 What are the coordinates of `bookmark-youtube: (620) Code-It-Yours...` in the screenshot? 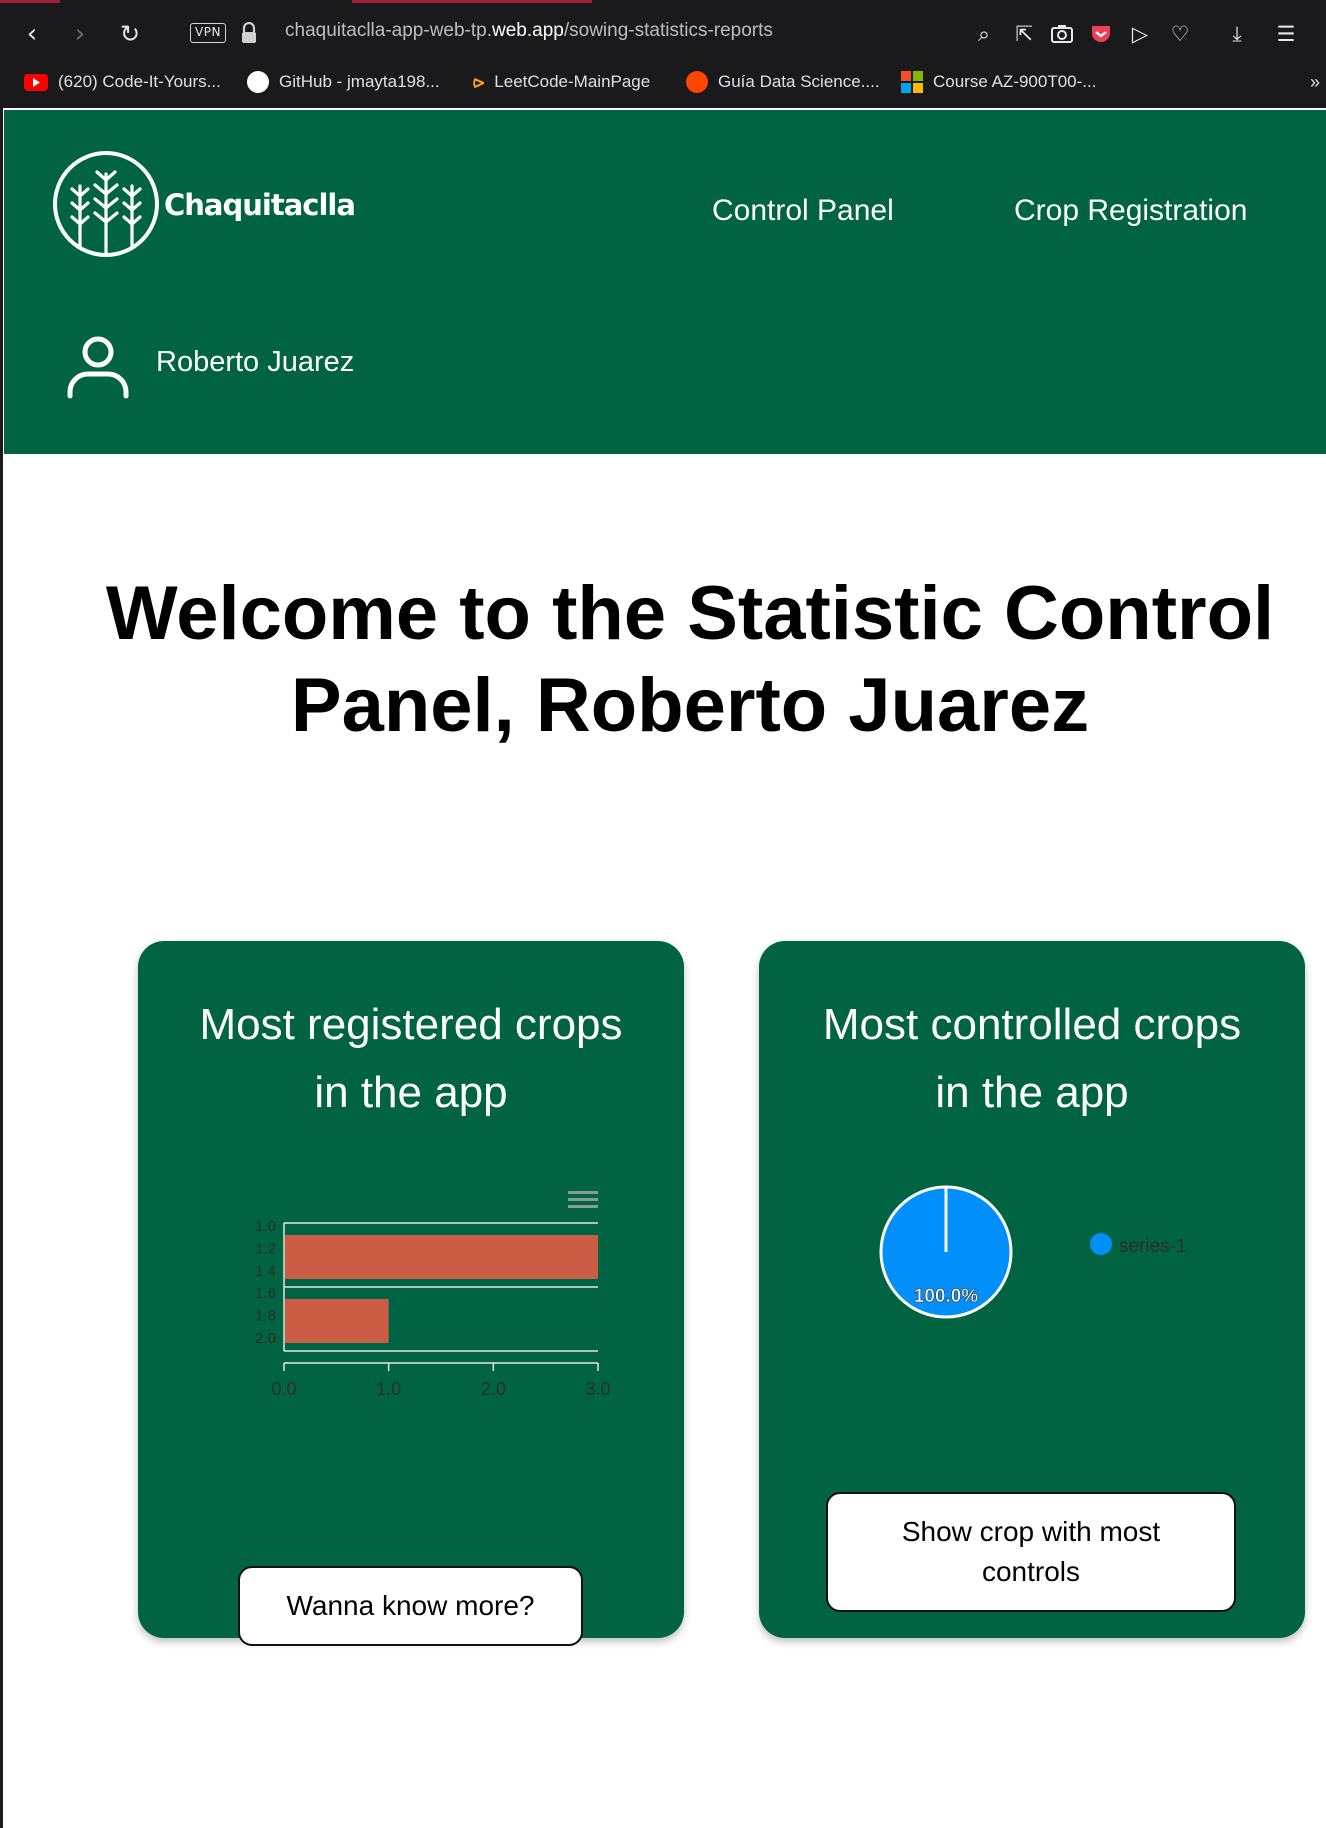 It's located at (122, 82).